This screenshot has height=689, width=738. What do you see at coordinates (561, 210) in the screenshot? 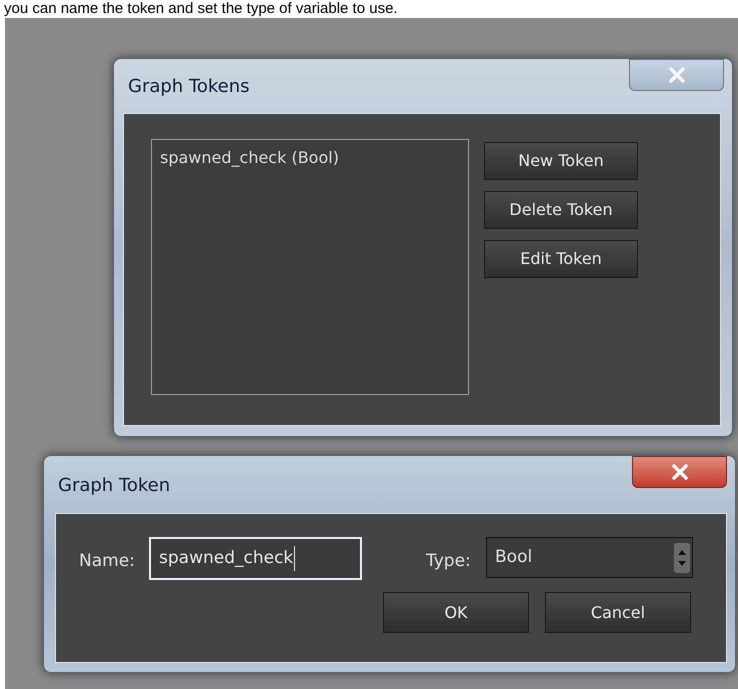
I see `dialog-button: Delete Token` at bounding box center [561, 210].